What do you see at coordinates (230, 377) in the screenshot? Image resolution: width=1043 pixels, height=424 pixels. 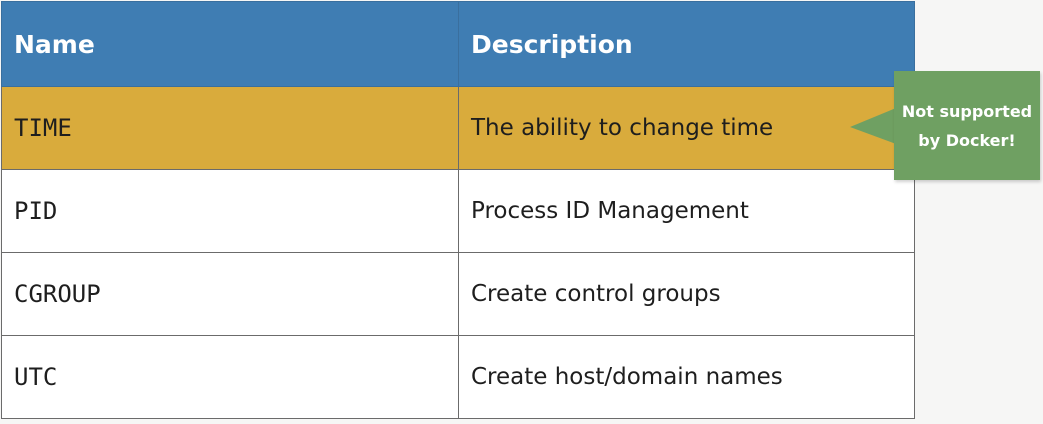 I see `row-name: UTC` at bounding box center [230, 377].